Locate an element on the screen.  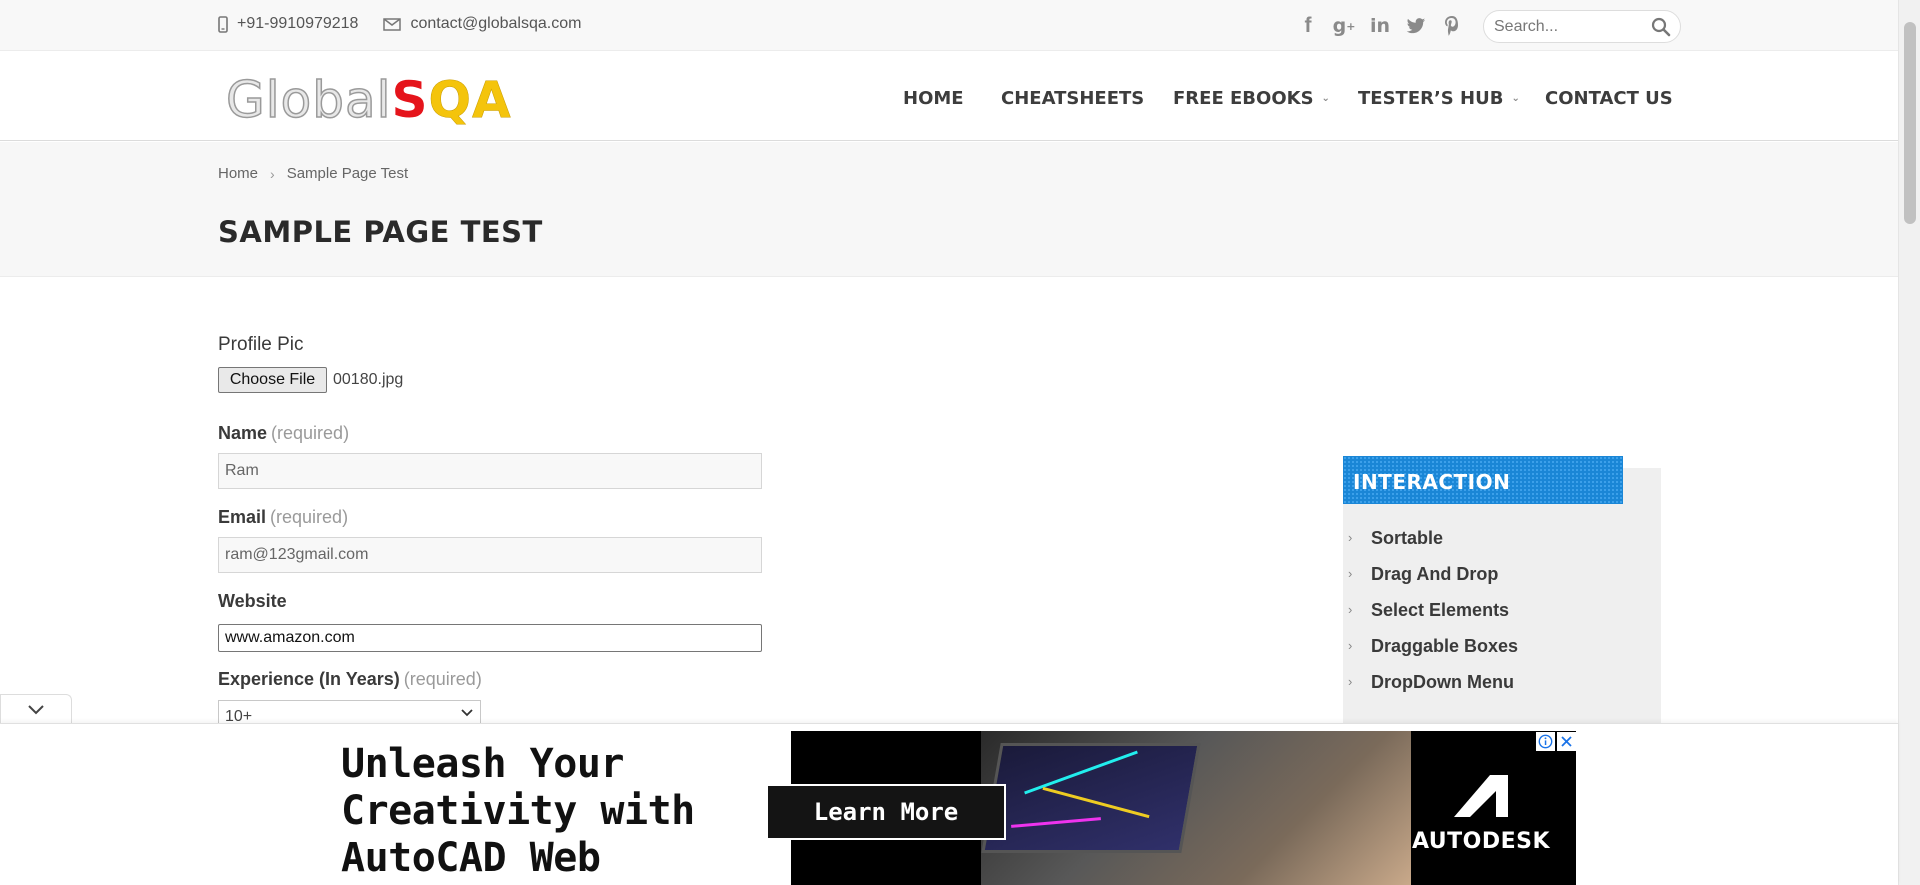
ad-laptop-photo is located at coordinates (1196, 808).